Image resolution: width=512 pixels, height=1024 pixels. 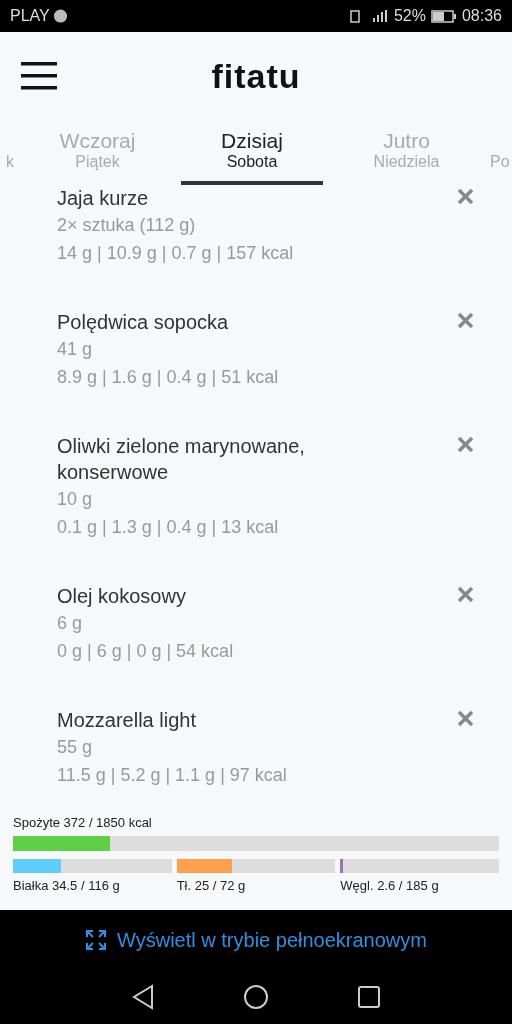 I want to click on food-macros: 8.9 g | 1.6 g | 0.4 g | 51 kcal, so click(x=168, y=377).